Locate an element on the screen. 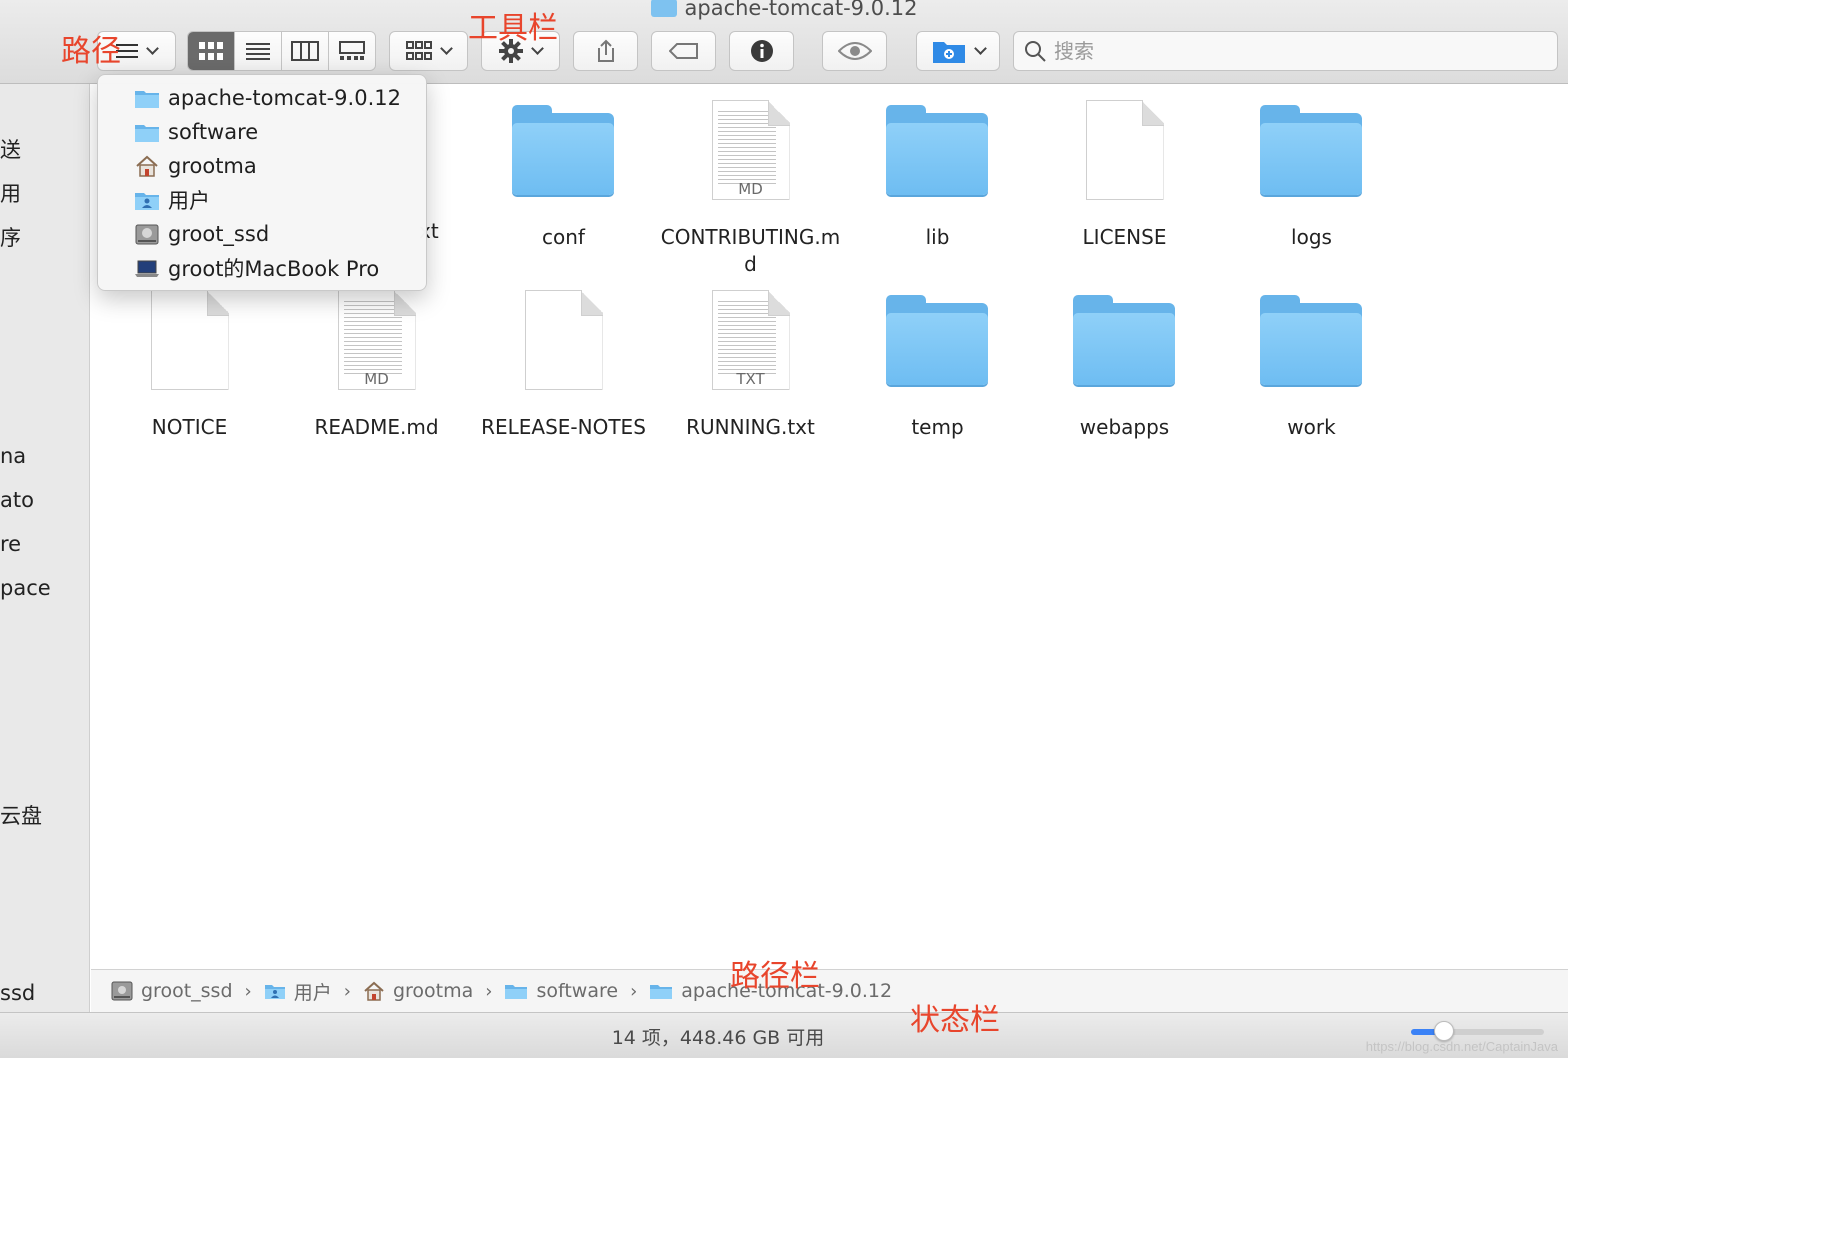 This screenshot has width=1844, height=1244. path-bar-segment: software is located at coordinates (561, 991).